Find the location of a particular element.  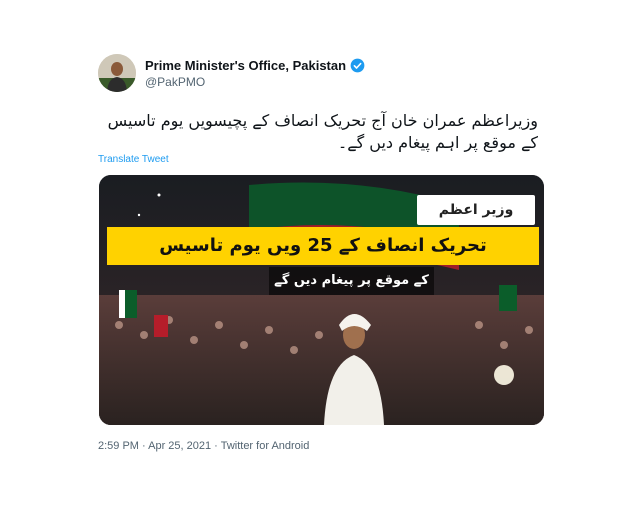

media-banner-middle: تحریک انصاف کے 25 ویں یوم تاسیس is located at coordinates (323, 246).